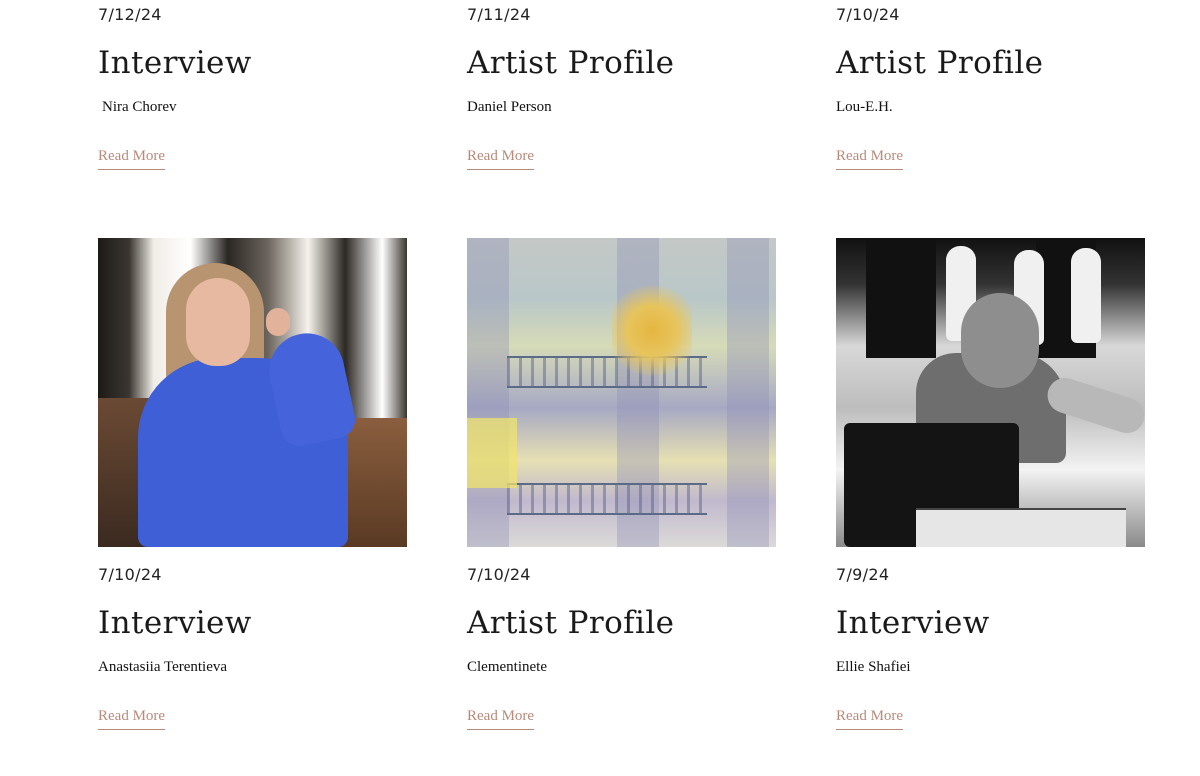 The width and height of the screenshot is (1200, 776). I want to click on post-author: Lou-E.H., so click(864, 107).